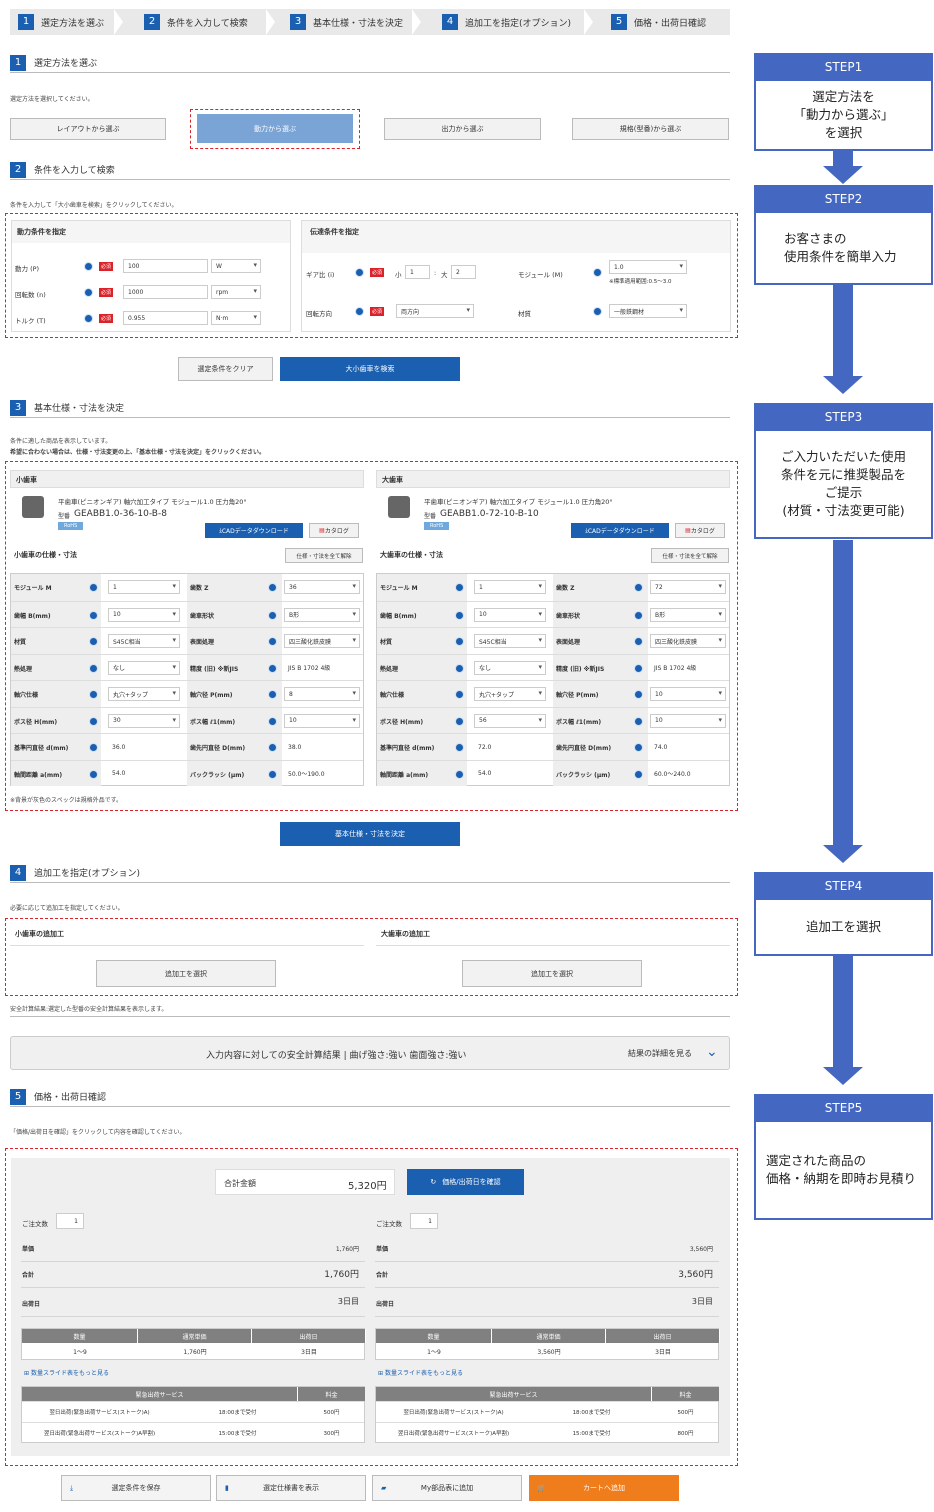 Image resolution: width=934 pixels, height=1512 pixels. Describe the element at coordinates (650, 129) in the screenshot. I see `standard-select-button: 規格(型番)から選ぶ` at that location.